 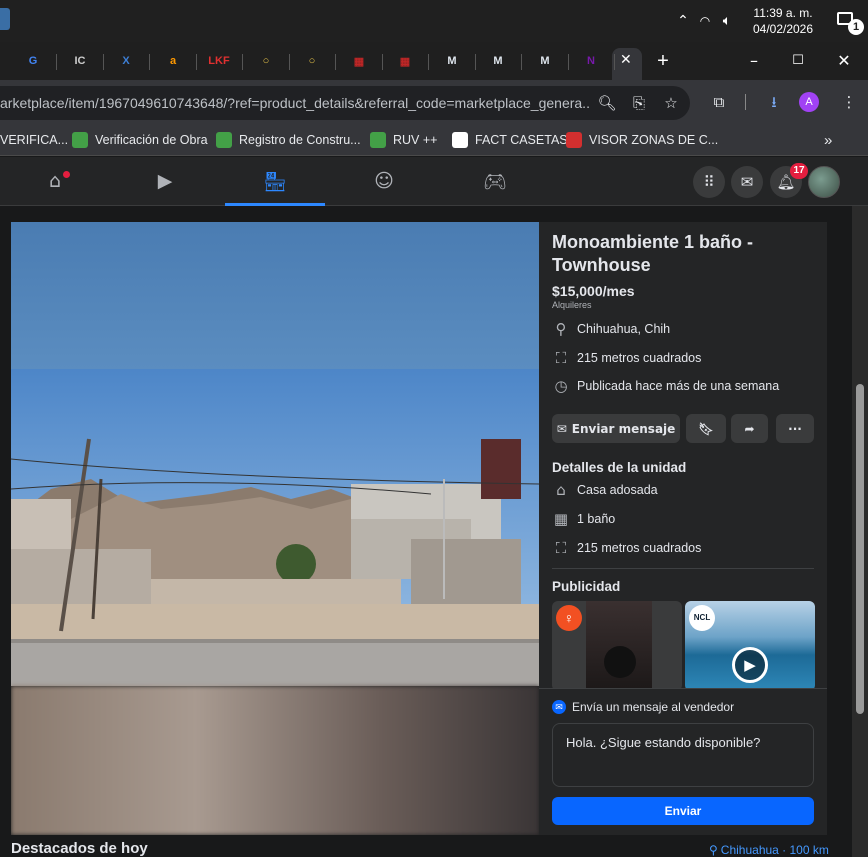 What do you see at coordinates (663, 61) in the screenshot?
I see `new-tab-button: +` at bounding box center [663, 61].